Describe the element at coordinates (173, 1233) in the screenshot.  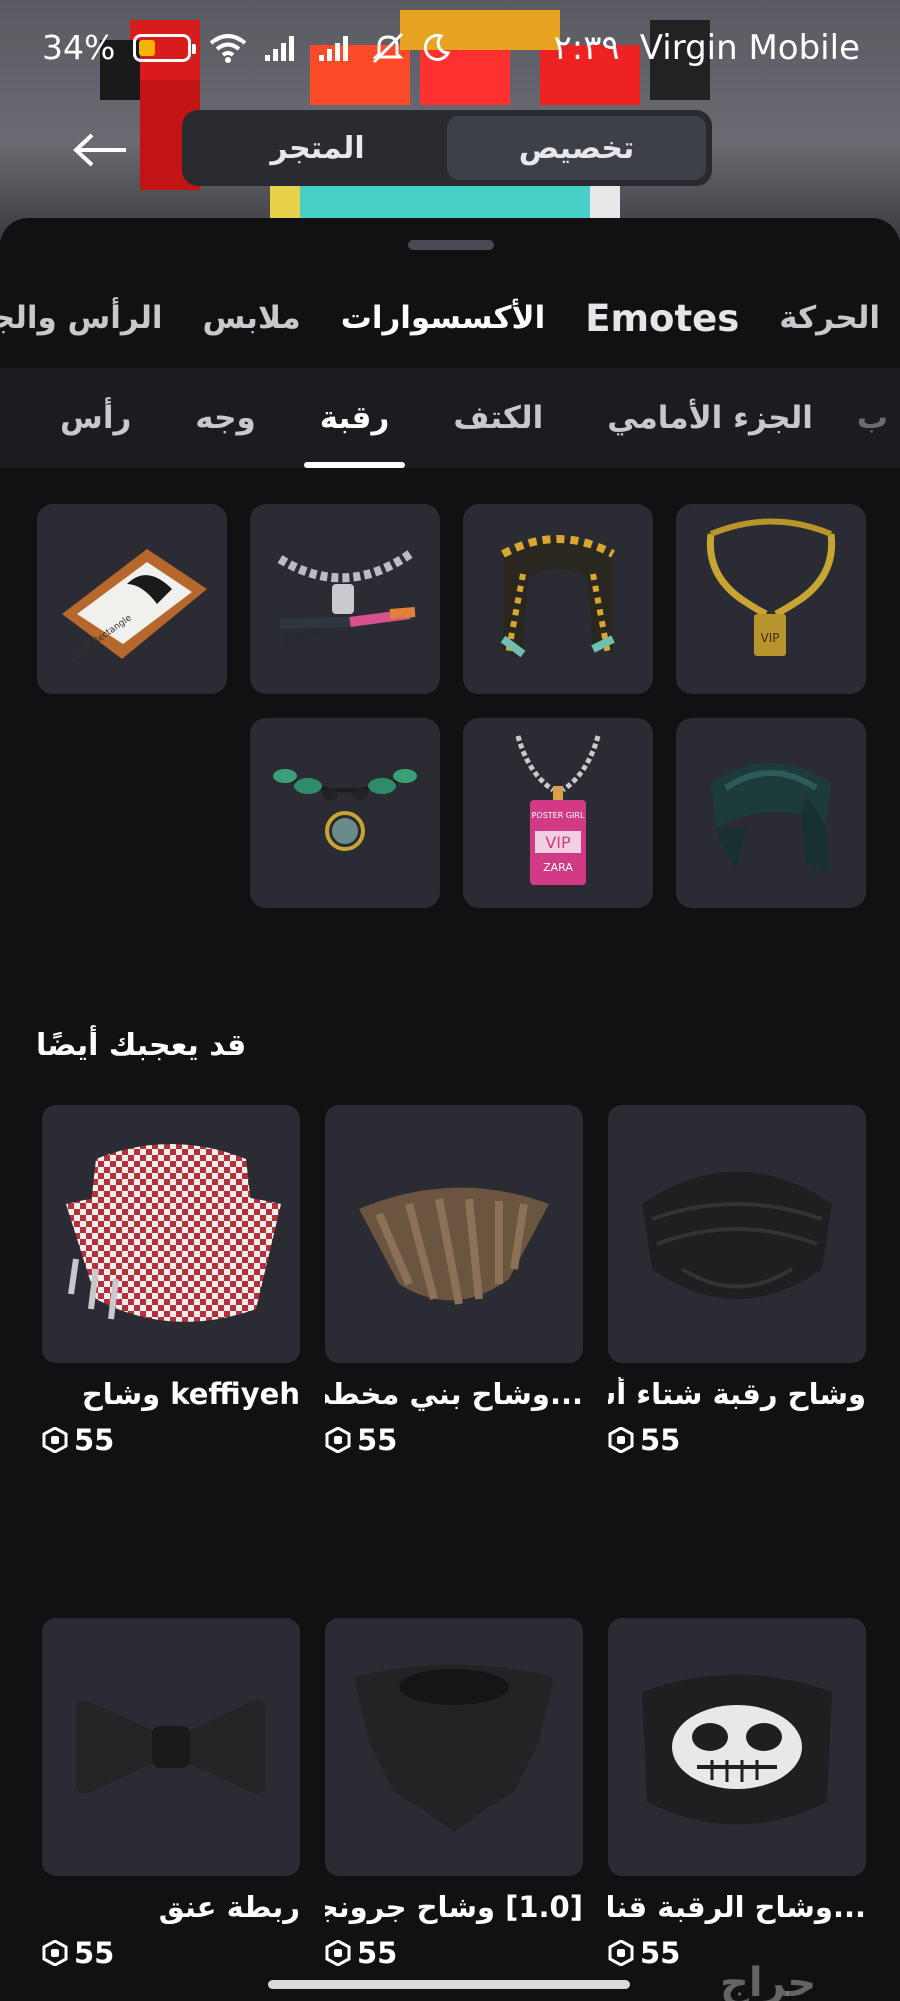
I see `keffiyeh-icon` at that location.